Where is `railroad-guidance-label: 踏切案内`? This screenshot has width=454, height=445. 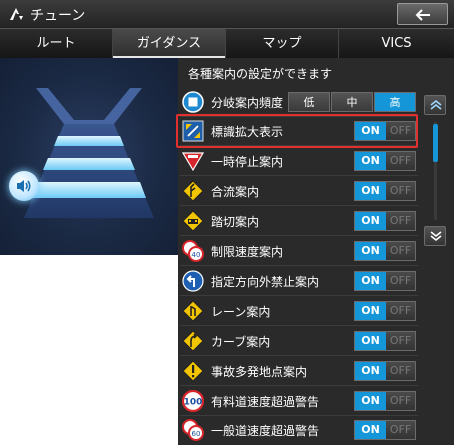
railroad-guidance-label: 踏切案内 is located at coordinates (235, 222).